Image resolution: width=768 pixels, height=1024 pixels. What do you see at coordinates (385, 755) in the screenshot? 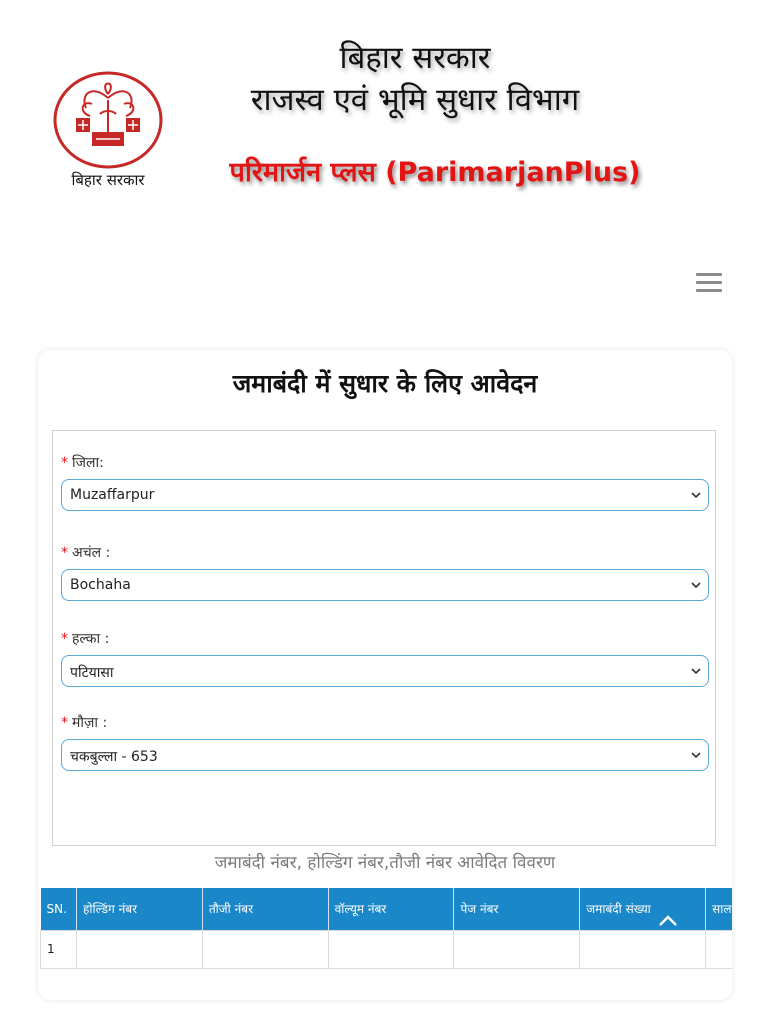
I see `mauja-select: चकबुल्ला - 653` at bounding box center [385, 755].